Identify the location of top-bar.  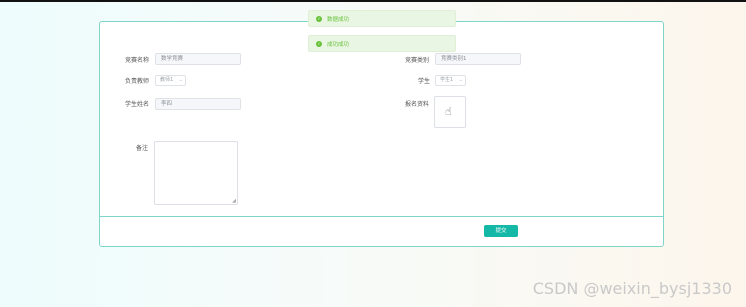
(373, 1).